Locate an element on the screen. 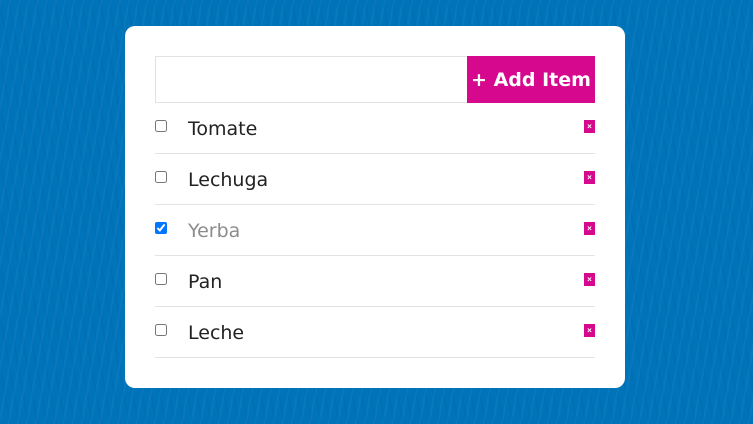  list-item: Leche × is located at coordinates (375, 332).